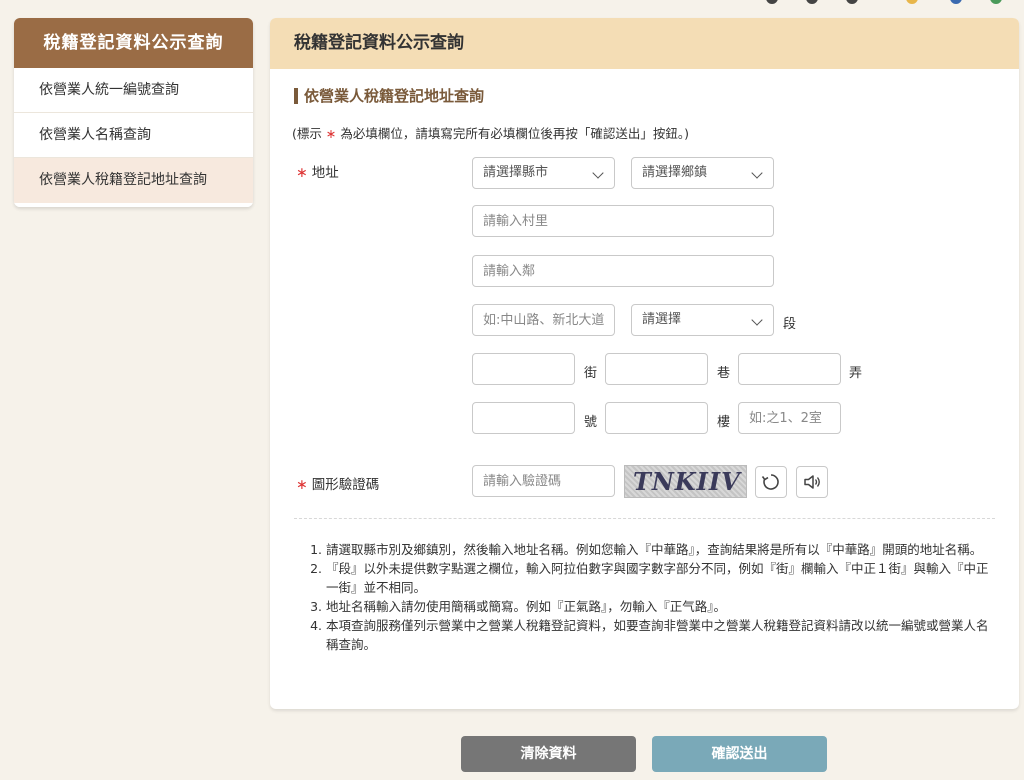  I want to click on captcha-refresh-button, so click(771, 482).